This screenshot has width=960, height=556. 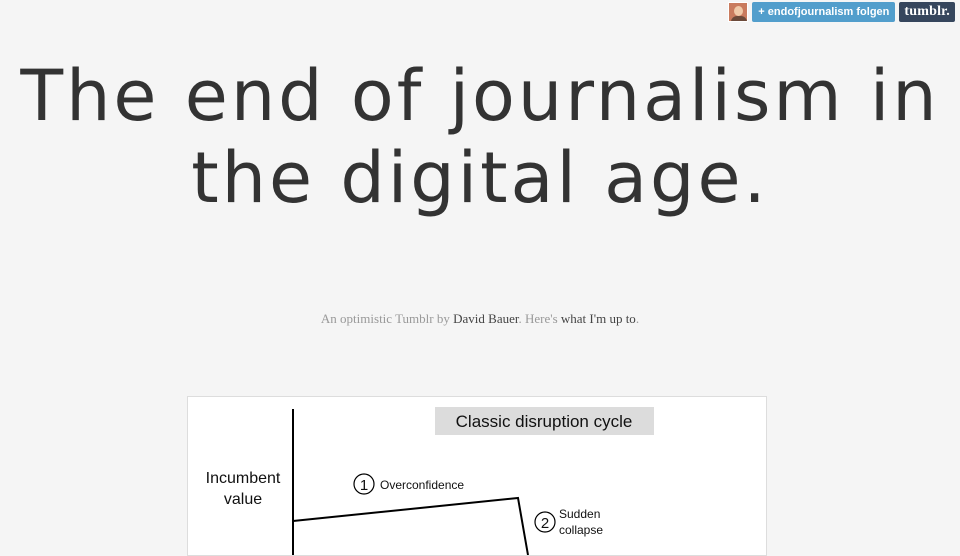 What do you see at coordinates (544, 421) in the screenshot?
I see `diagram-heading: Classic disruption cycle` at bounding box center [544, 421].